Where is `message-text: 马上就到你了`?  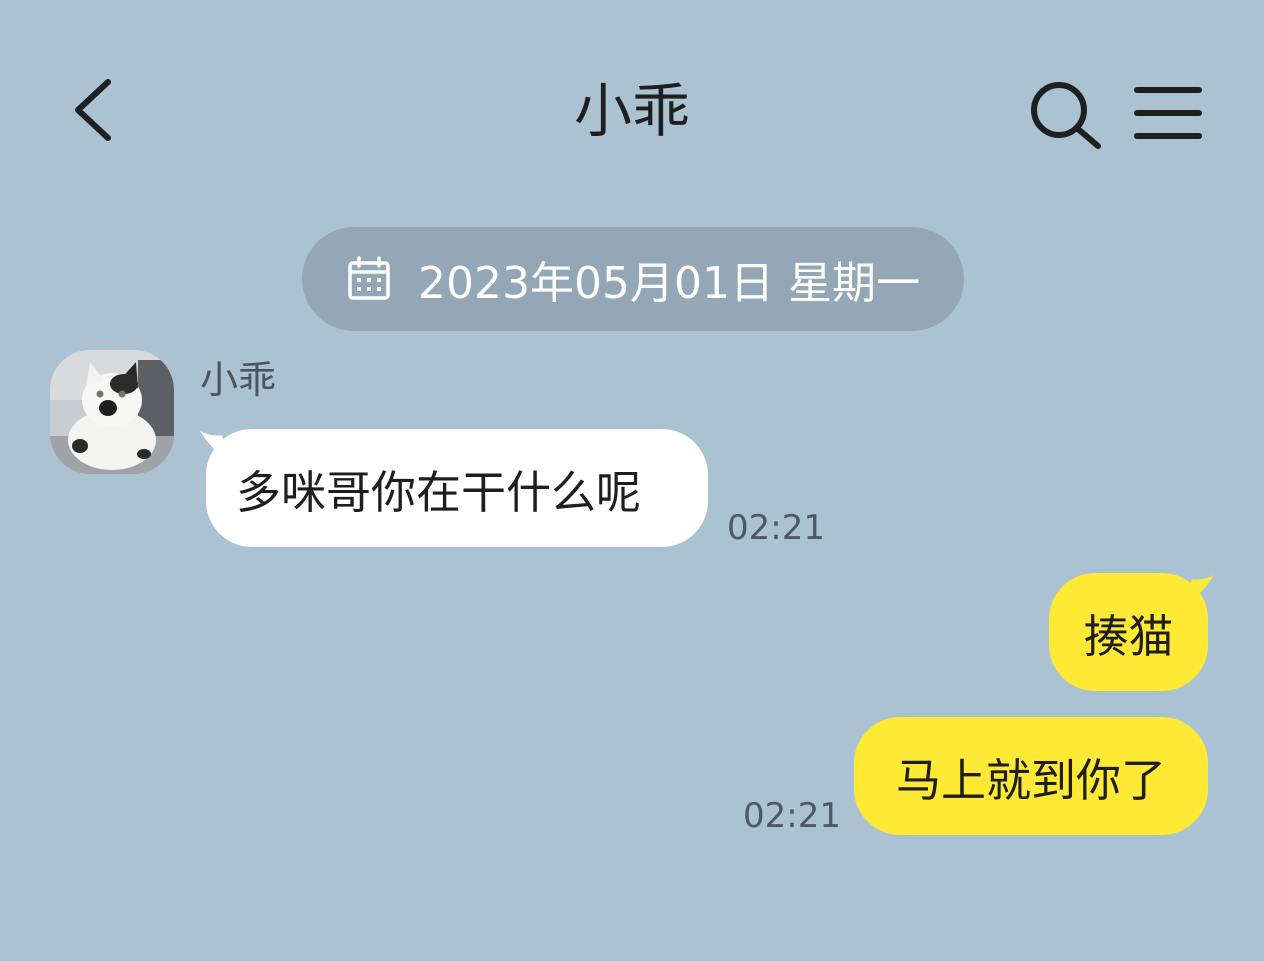 message-text: 马上就到你了 is located at coordinates (1030, 780).